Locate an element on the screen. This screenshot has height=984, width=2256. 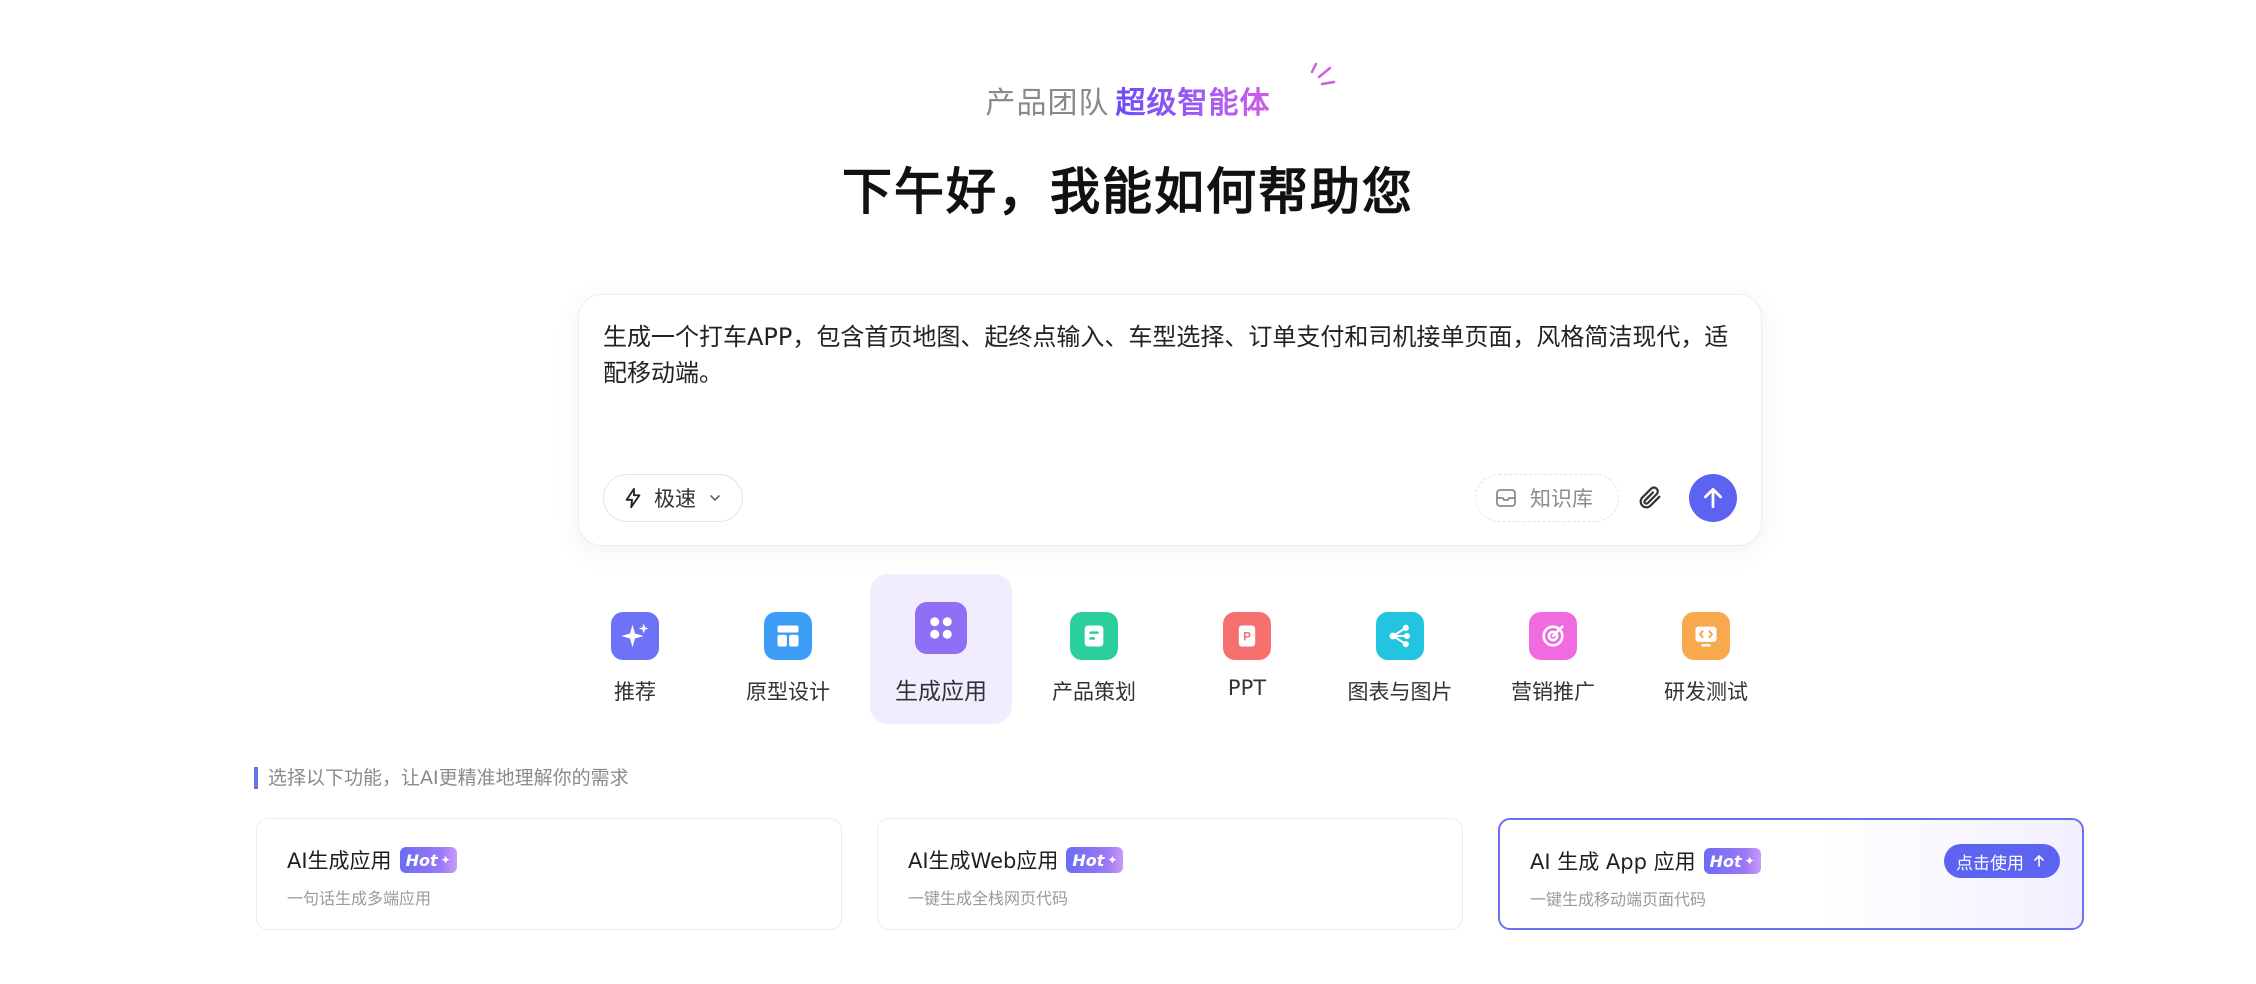
tab-label: 营销推广 is located at coordinates (1553, 692).